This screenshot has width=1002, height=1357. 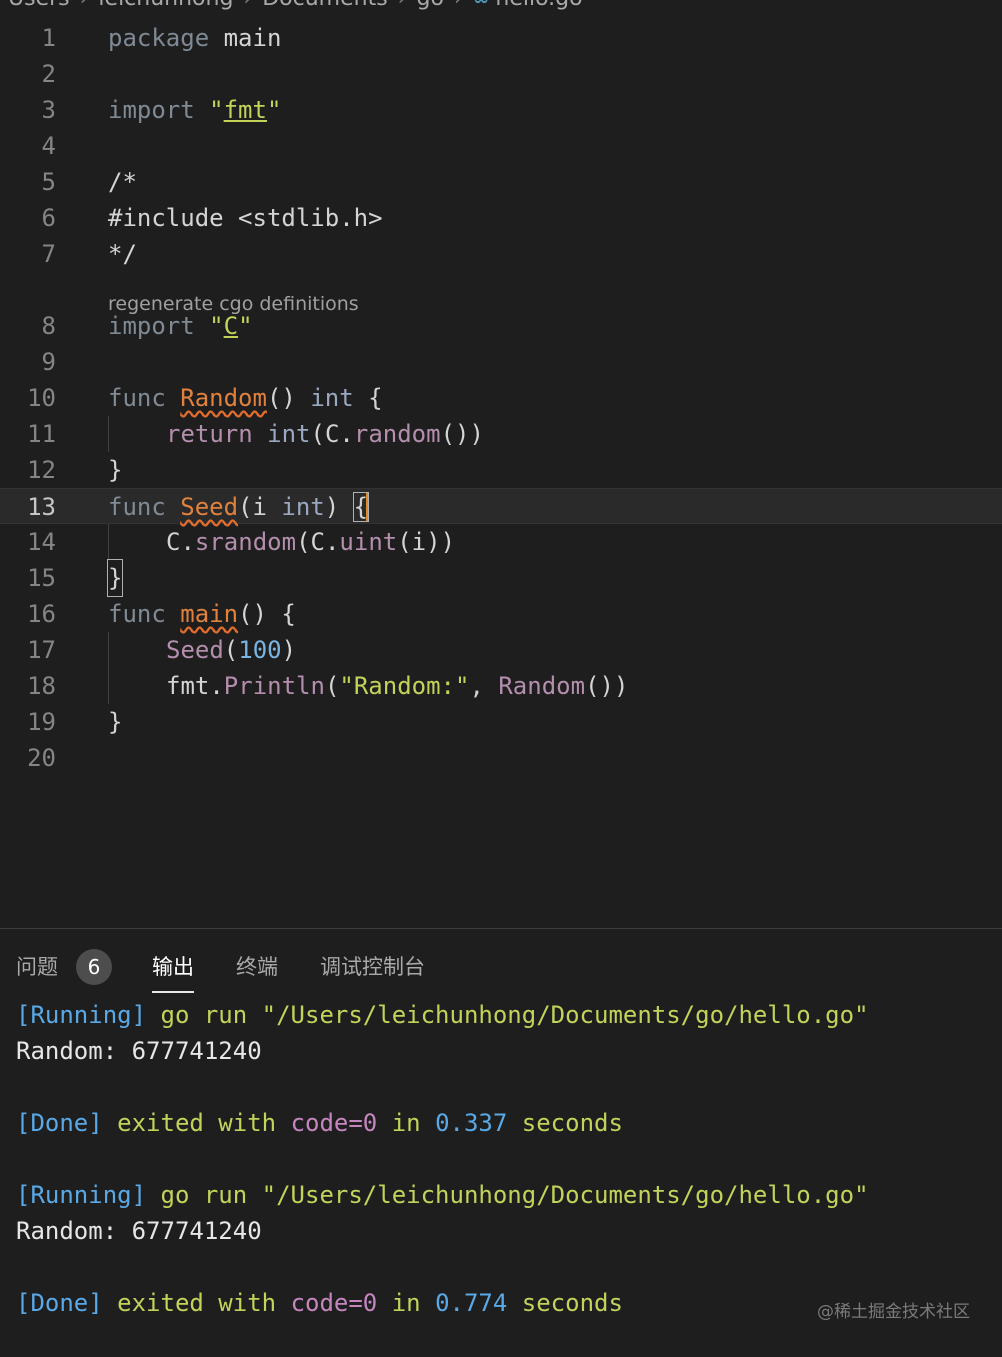 What do you see at coordinates (41, 614) in the screenshot?
I see `line-number: 16` at bounding box center [41, 614].